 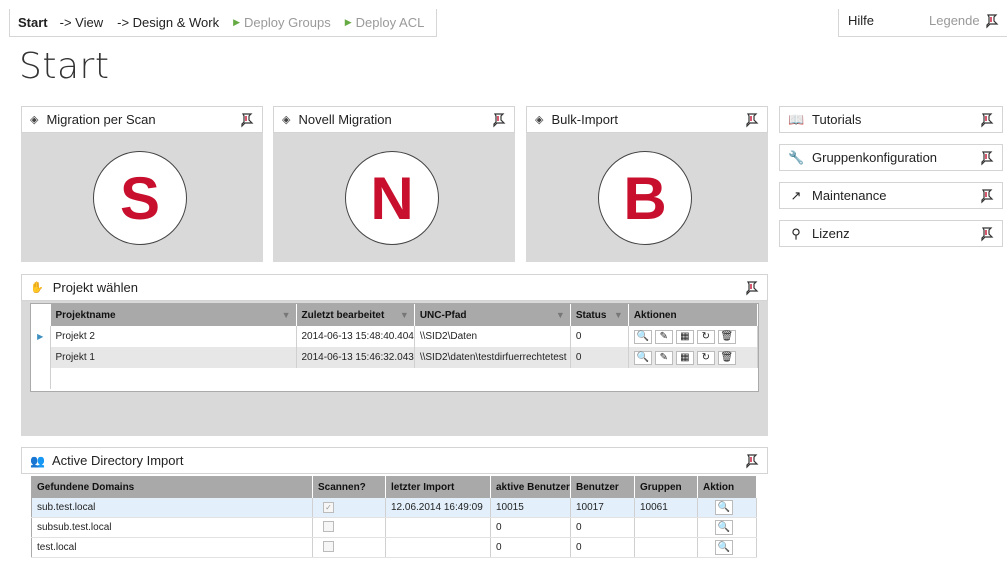 What do you see at coordinates (328, 507) in the screenshot?
I see `scan-checkbox: ✓` at bounding box center [328, 507].